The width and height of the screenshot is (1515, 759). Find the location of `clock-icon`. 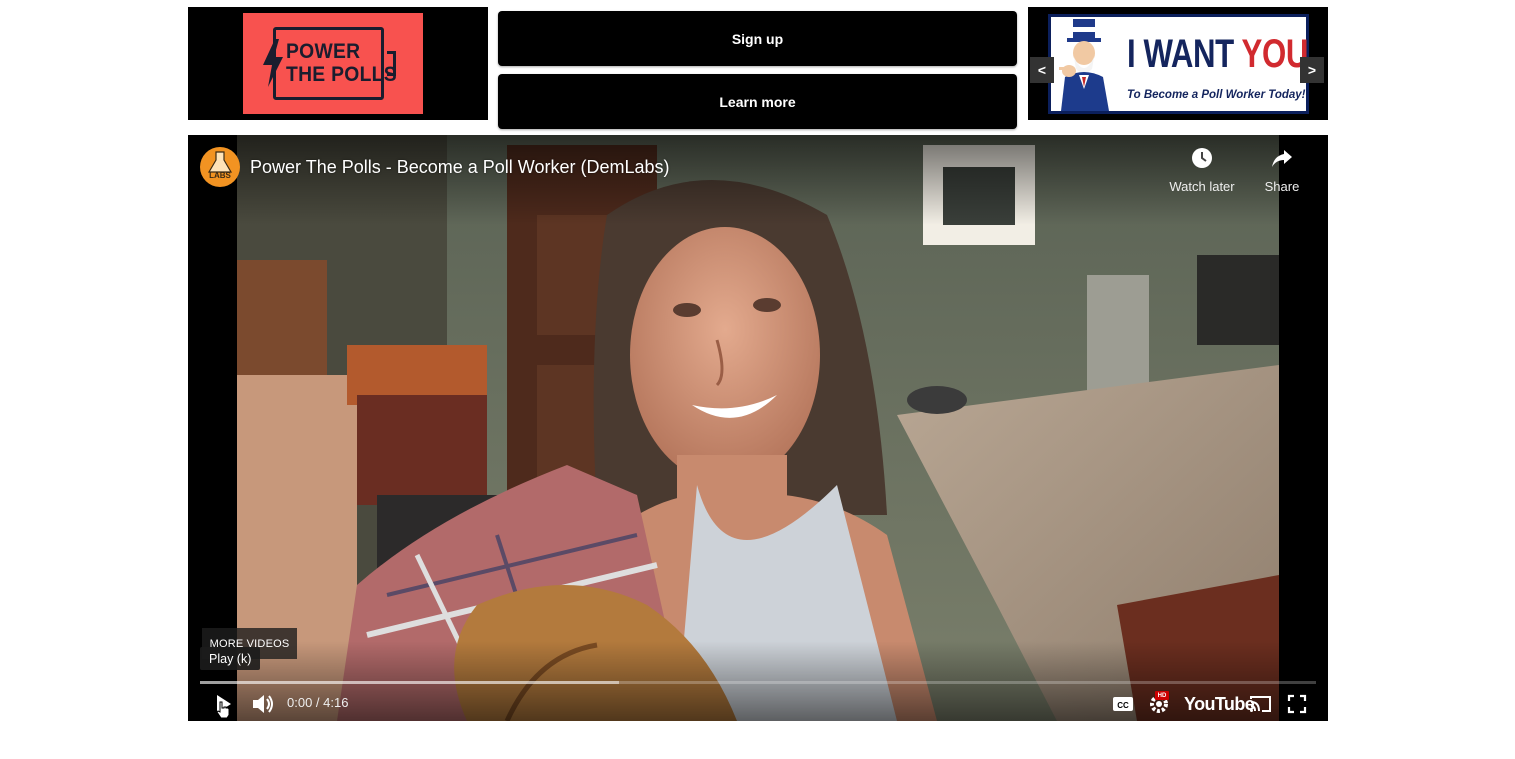

clock-icon is located at coordinates (1202, 158).